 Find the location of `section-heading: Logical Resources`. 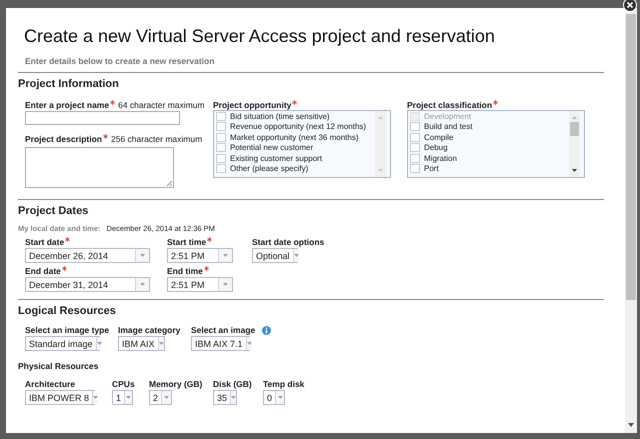

section-heading: Logical Resources is located at coordinates (67, 311).